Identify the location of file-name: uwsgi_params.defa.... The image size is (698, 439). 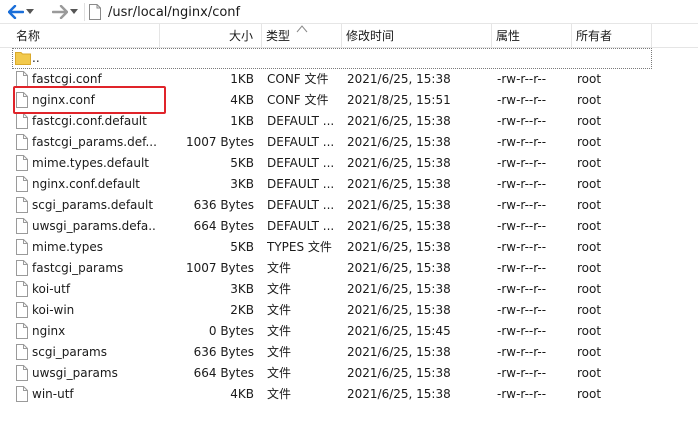
(94, 226).